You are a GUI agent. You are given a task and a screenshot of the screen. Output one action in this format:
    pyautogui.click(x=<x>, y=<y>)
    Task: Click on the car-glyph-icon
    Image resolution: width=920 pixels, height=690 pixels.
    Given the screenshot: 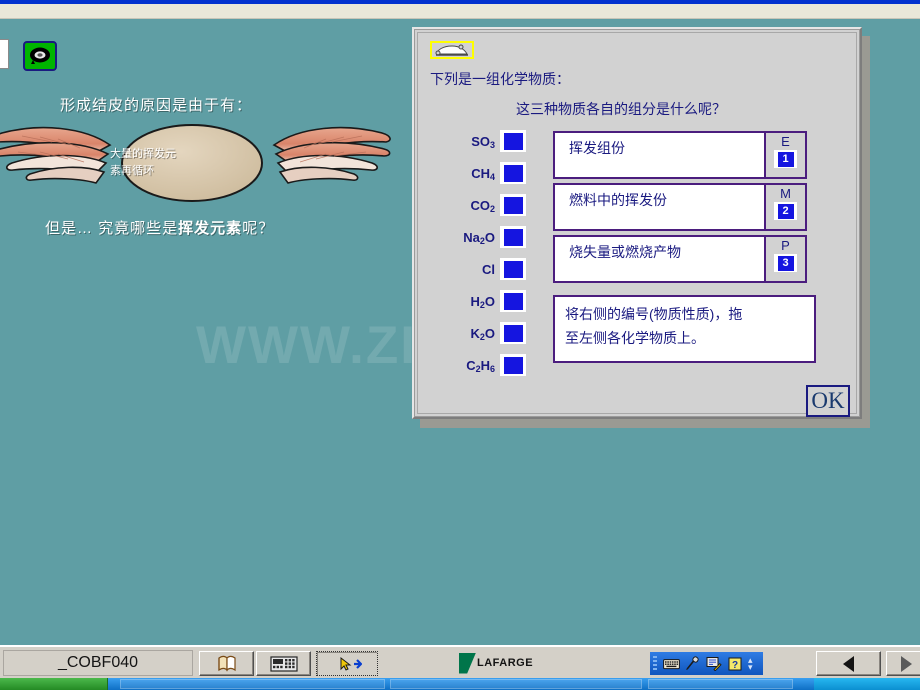 What is the action you would take?
    pyautogui.click(x=452, y=50)
    